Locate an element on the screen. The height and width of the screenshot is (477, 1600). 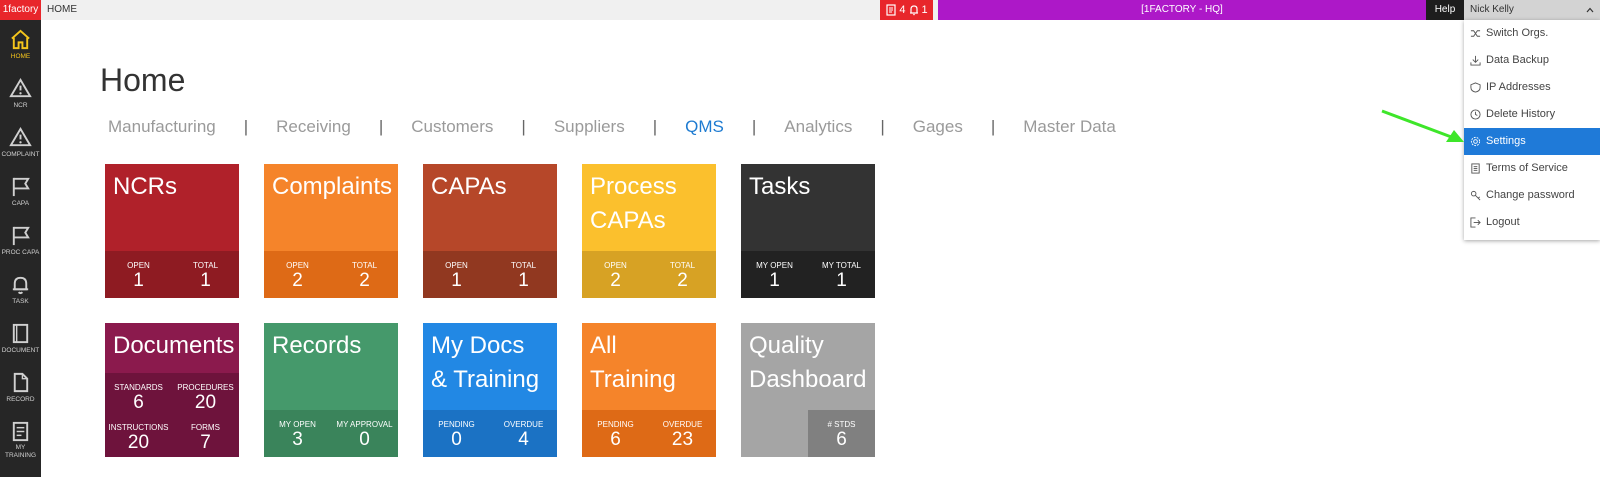
stat-value: 2 is located at coordinates (364, 280).